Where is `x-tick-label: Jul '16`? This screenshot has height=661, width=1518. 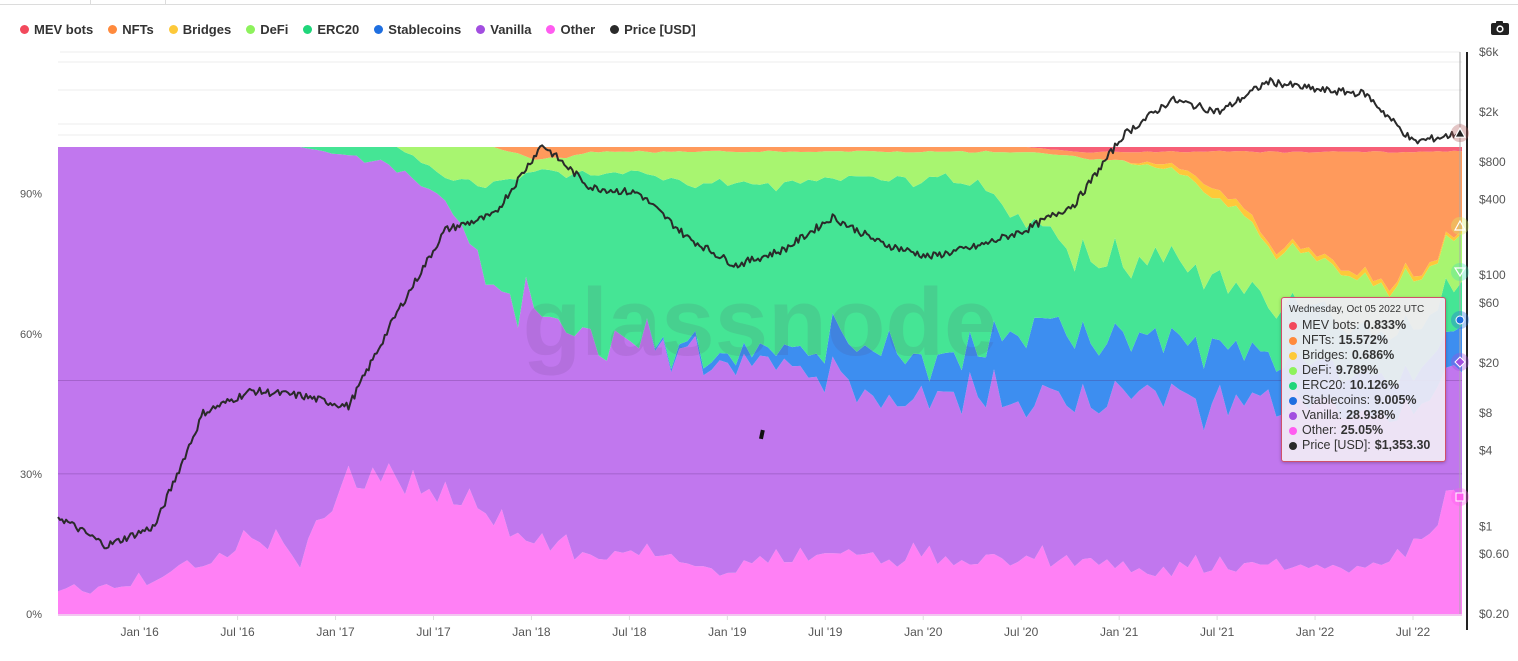 x-tick-label: Jul '16 is located at coordinates (237, 632).